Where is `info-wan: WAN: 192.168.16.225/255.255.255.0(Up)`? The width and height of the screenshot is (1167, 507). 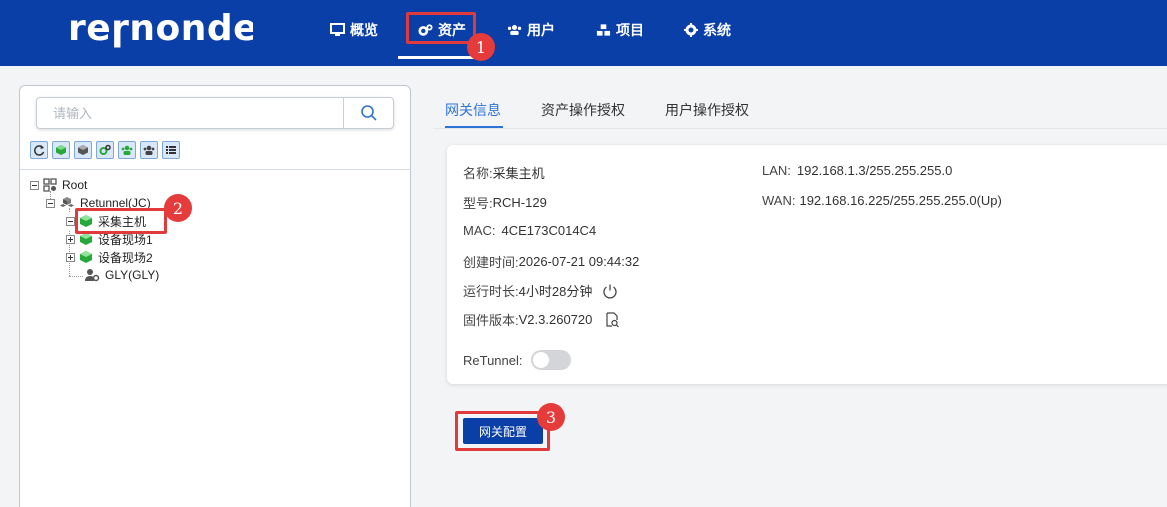
info-wan: WAN: 192.168.16.225/255.255.255.0(Up) is located at coordinates (882, 200).